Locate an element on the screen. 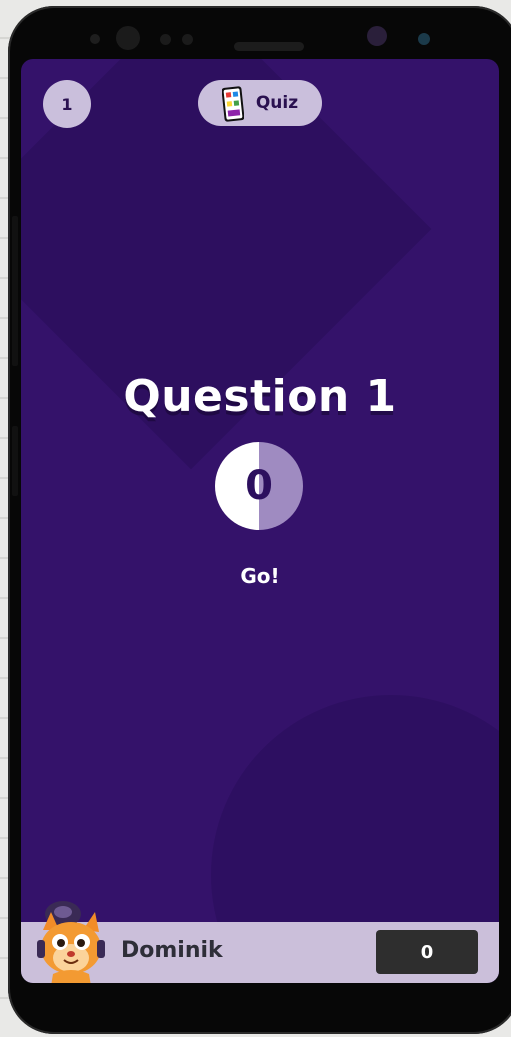  speaker-grille is located at coordinates (269, 46).